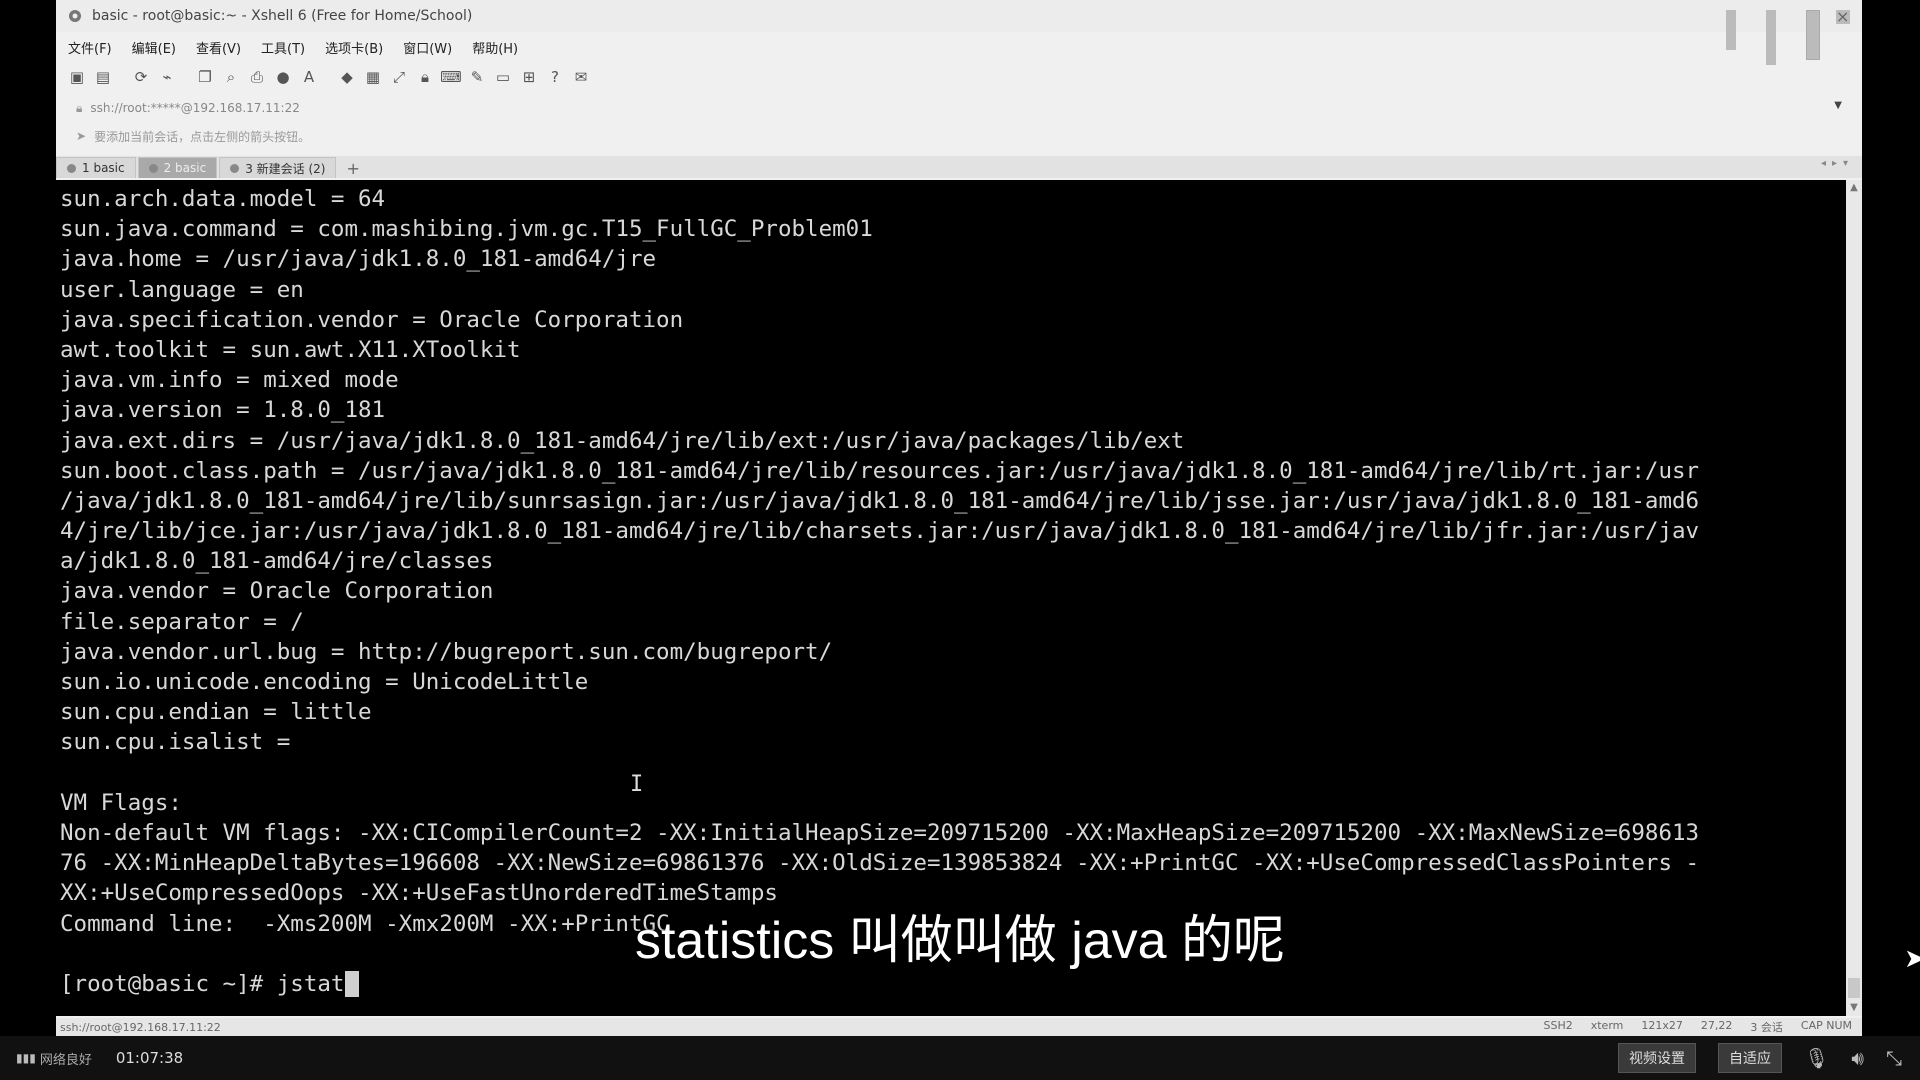  What do you see at coordinates (956, 136) in the screenshot?
I see `session-hint-bar: ➤ 要添加当前会话，点击左侧的箭头按钮。` at bounding box center [956, 136].